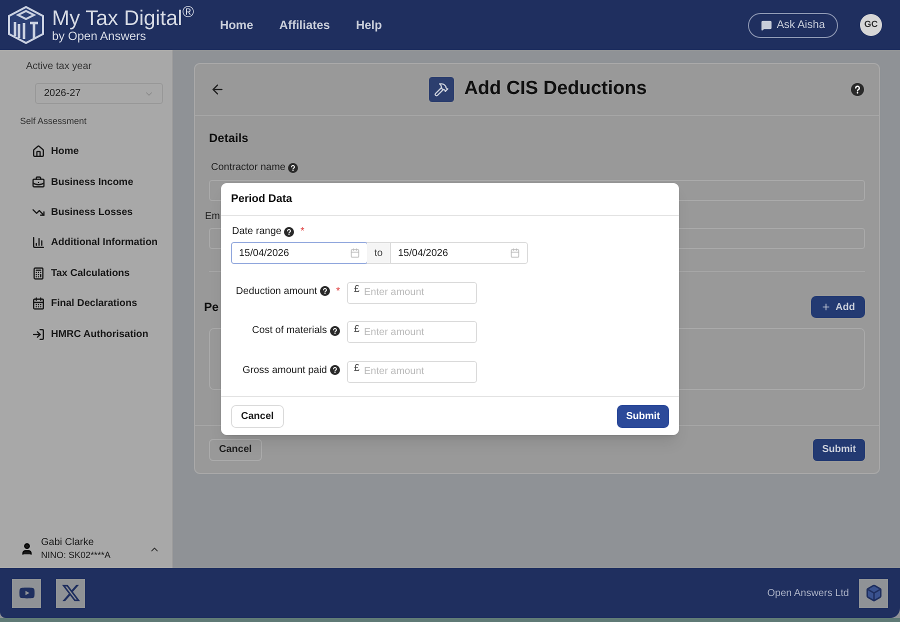 The height and width of the screenshot is (622, 900). Describe the element at coordinates (86, 334) in the screenshot. I see `sidebar-item: HMRC Authorisation` at that location.